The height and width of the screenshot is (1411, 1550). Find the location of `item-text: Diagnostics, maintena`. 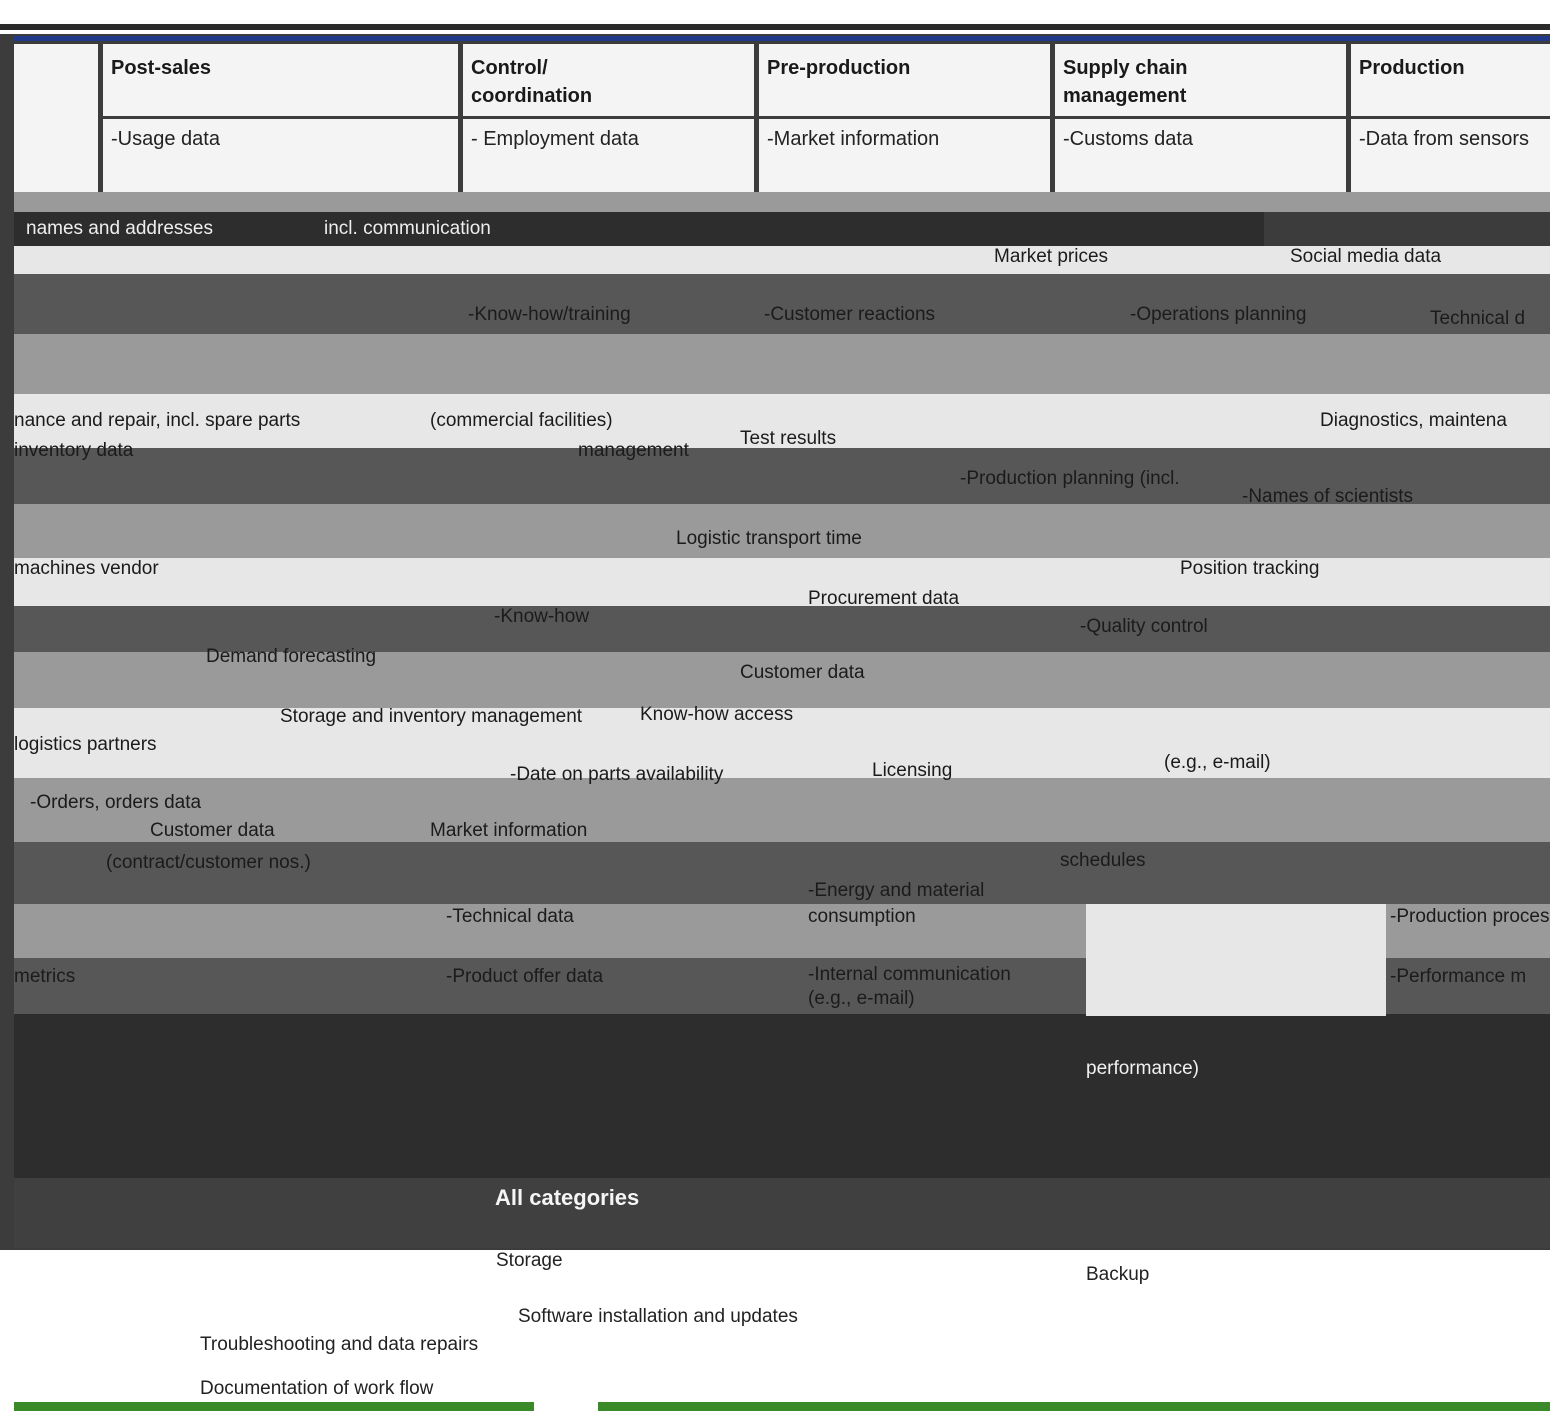

item-text: Diagnostics, maintena is located at coordinates (1413, 420).